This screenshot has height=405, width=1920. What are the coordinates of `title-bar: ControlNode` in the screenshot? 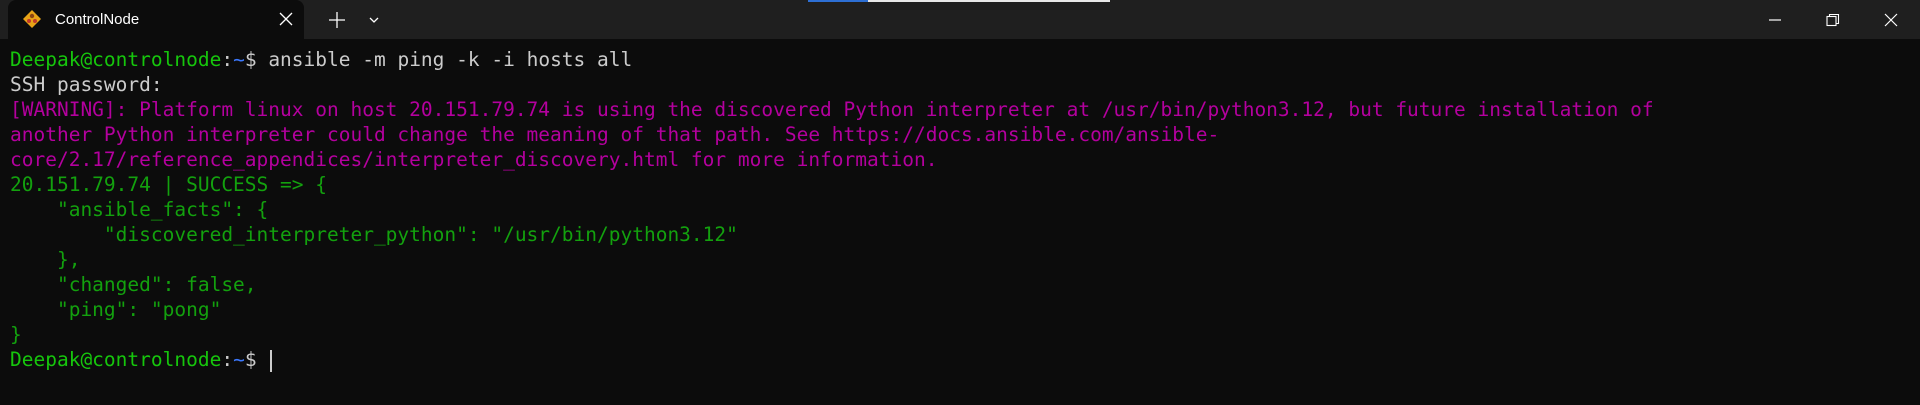 It's located at (960, 19).